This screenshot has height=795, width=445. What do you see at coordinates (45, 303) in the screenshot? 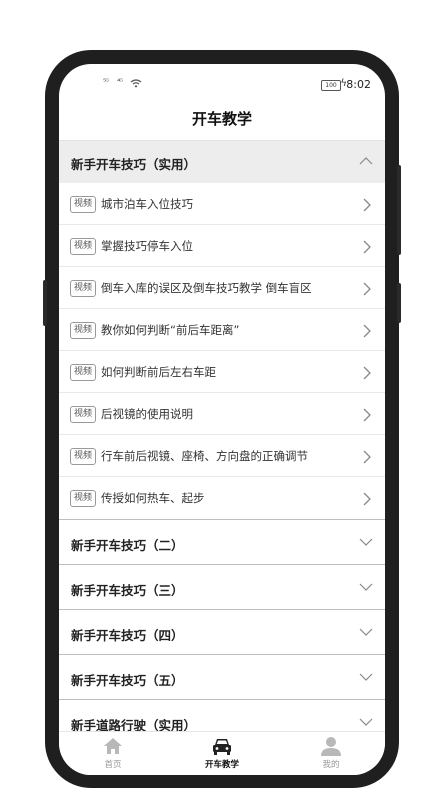
I see `volume-button` at bounding box center [45, 303].